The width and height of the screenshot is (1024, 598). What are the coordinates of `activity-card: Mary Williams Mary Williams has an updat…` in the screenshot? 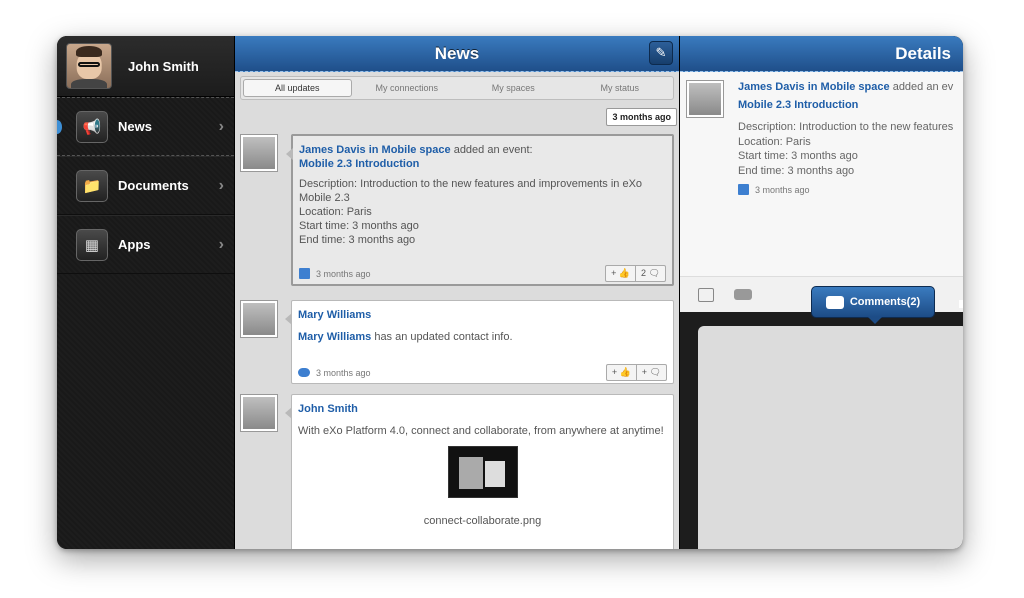 It's located at (479, 342).